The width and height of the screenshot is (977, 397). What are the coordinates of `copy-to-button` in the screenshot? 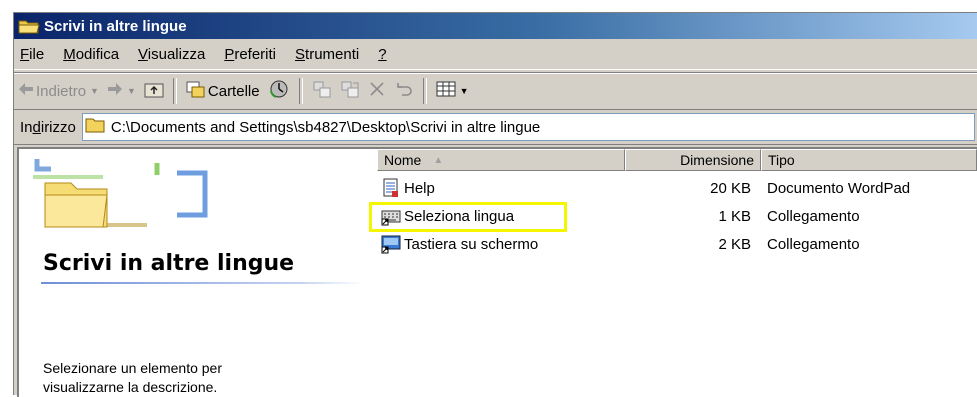 It's located at (350, 91).